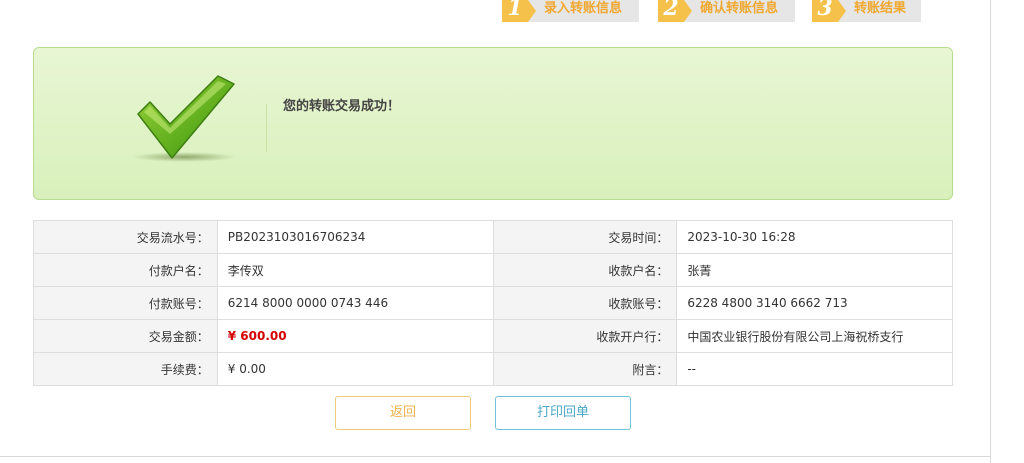 Image resolution: width=1024 pixels, height=463 pixels. Describe the element at coordinates (814, 303) in the screenshot. I see `payee-account-value: 6228 4800 3140 6662 713` at that location.